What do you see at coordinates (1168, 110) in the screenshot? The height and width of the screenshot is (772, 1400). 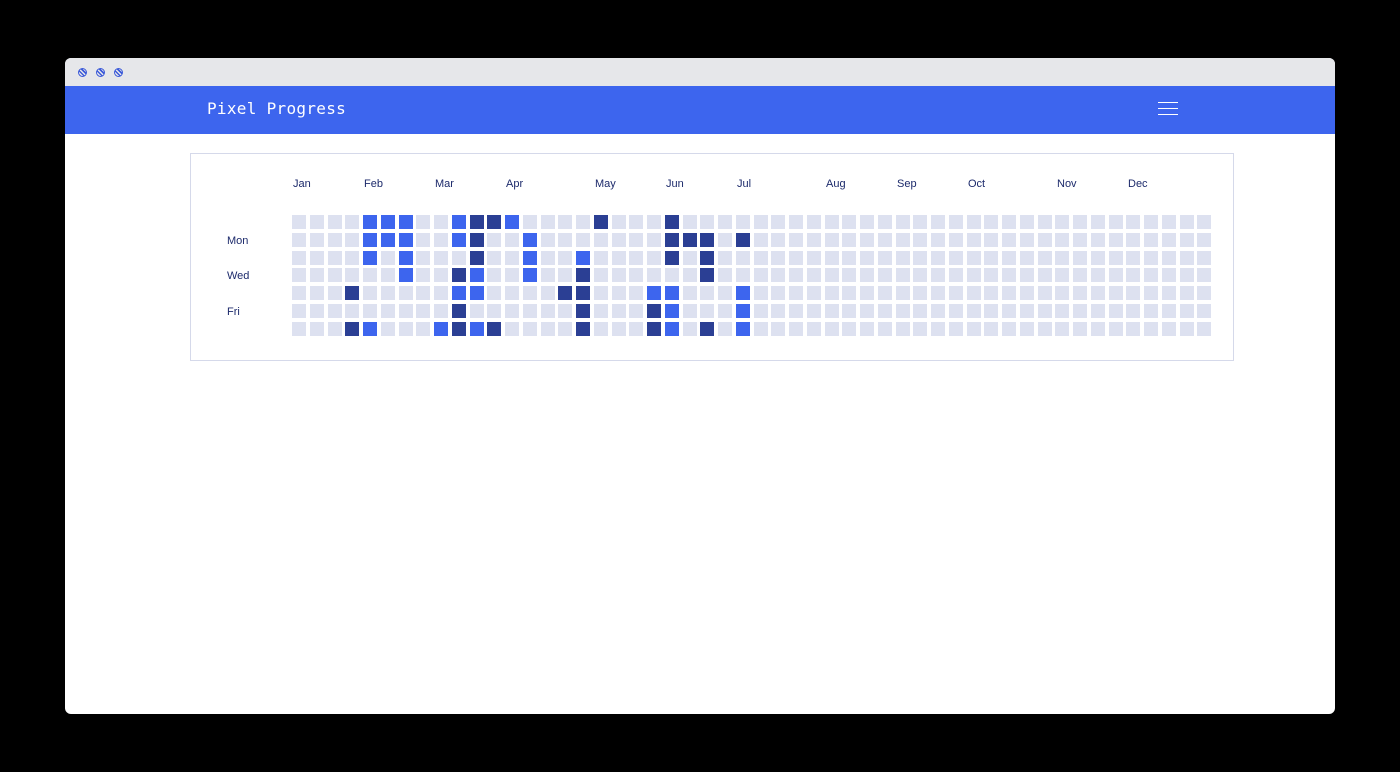 I see `hamburger-menu-icon` at bounding box center [1168, 110].